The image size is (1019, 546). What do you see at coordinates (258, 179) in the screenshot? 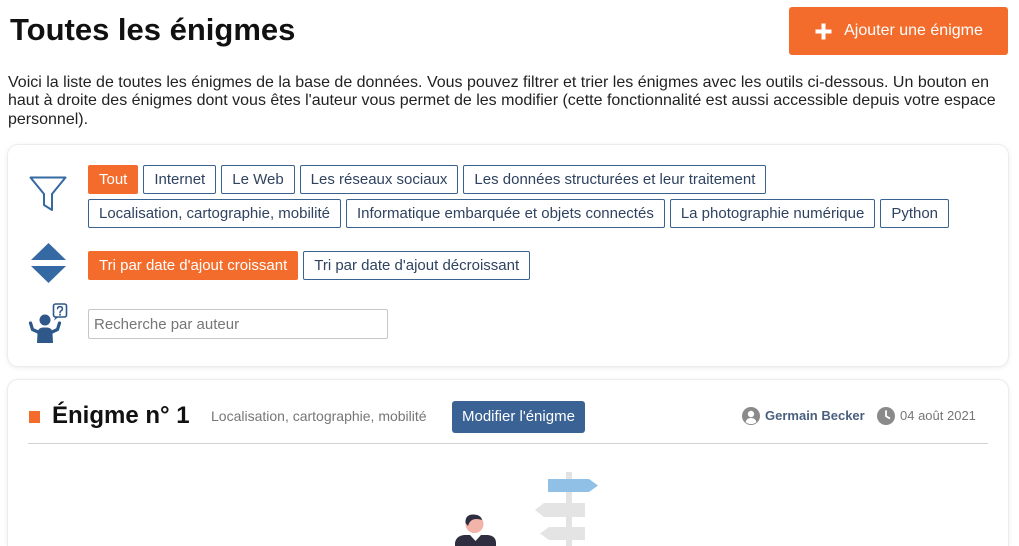
I see `filter-chip-web: Le Web` at bounding box center [258, 179].